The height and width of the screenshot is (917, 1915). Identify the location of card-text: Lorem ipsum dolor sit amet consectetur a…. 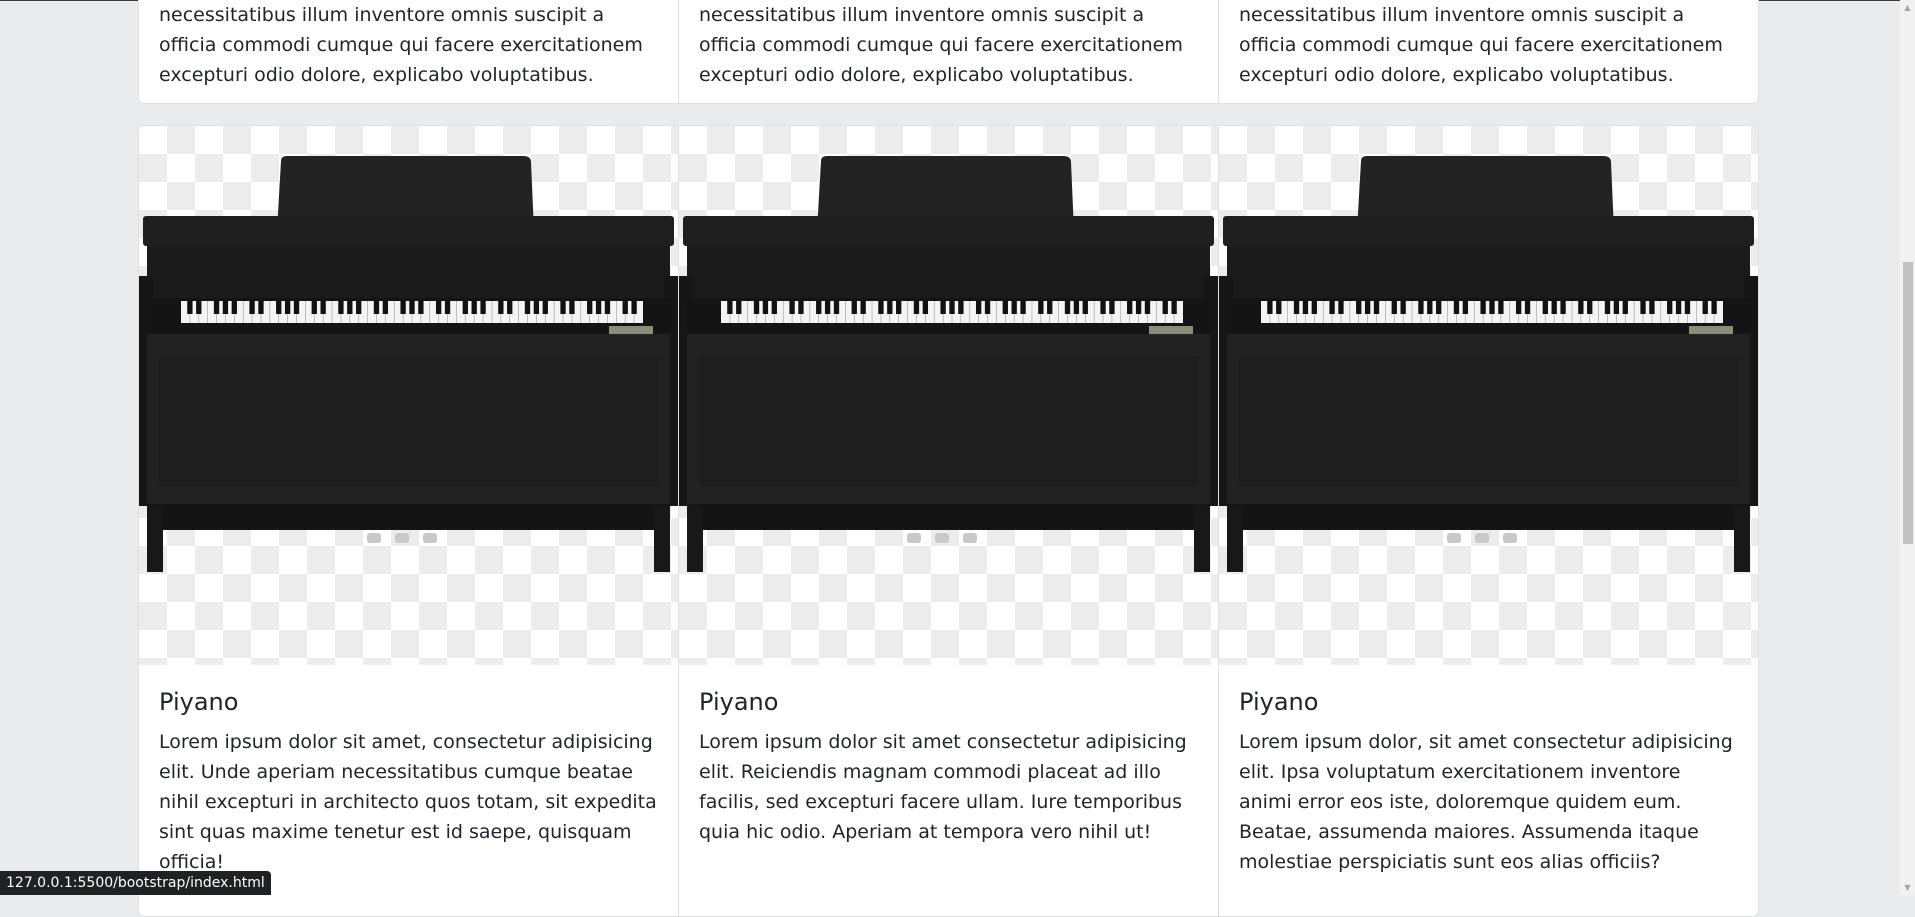
(943, 787).